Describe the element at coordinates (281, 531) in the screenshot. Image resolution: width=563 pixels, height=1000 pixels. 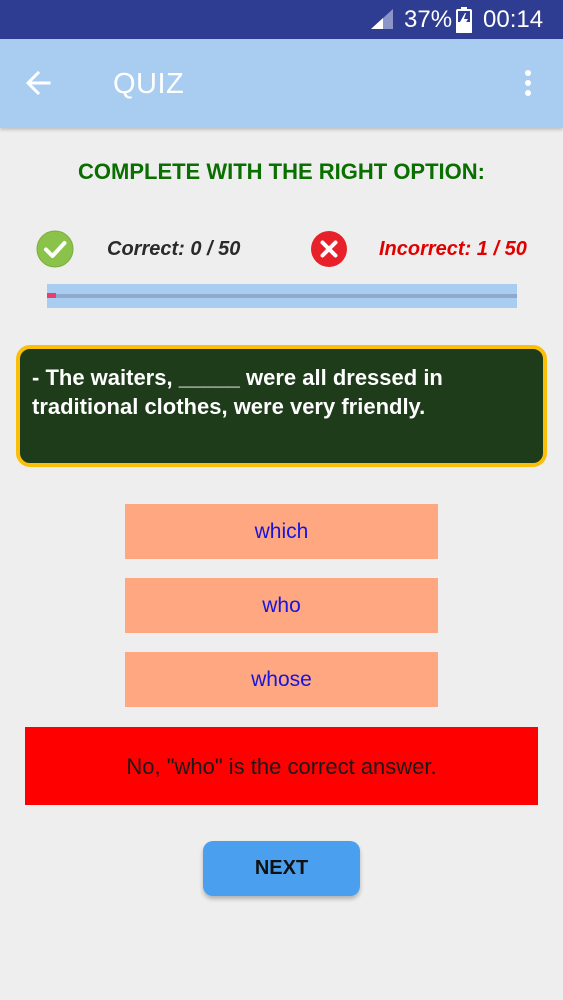
I see `option-which-button: which` at that location.